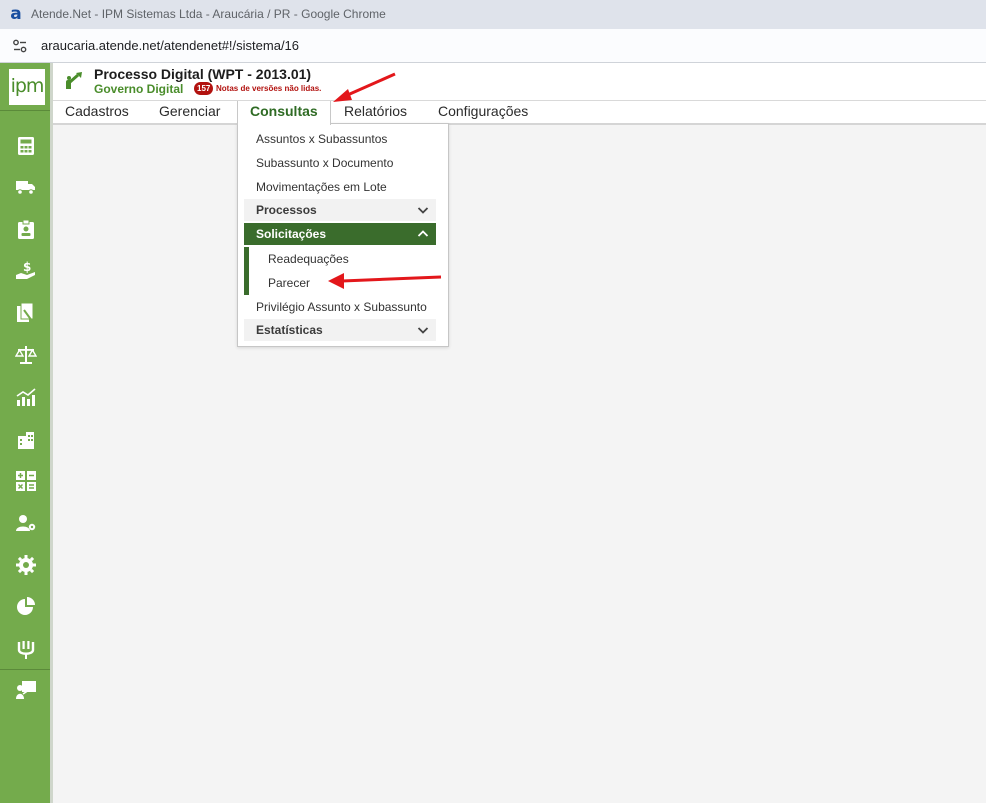  Describe the element at coordinates (291, 234) in the screenshot. I see `menu-group-label: Solicitações` at that location.